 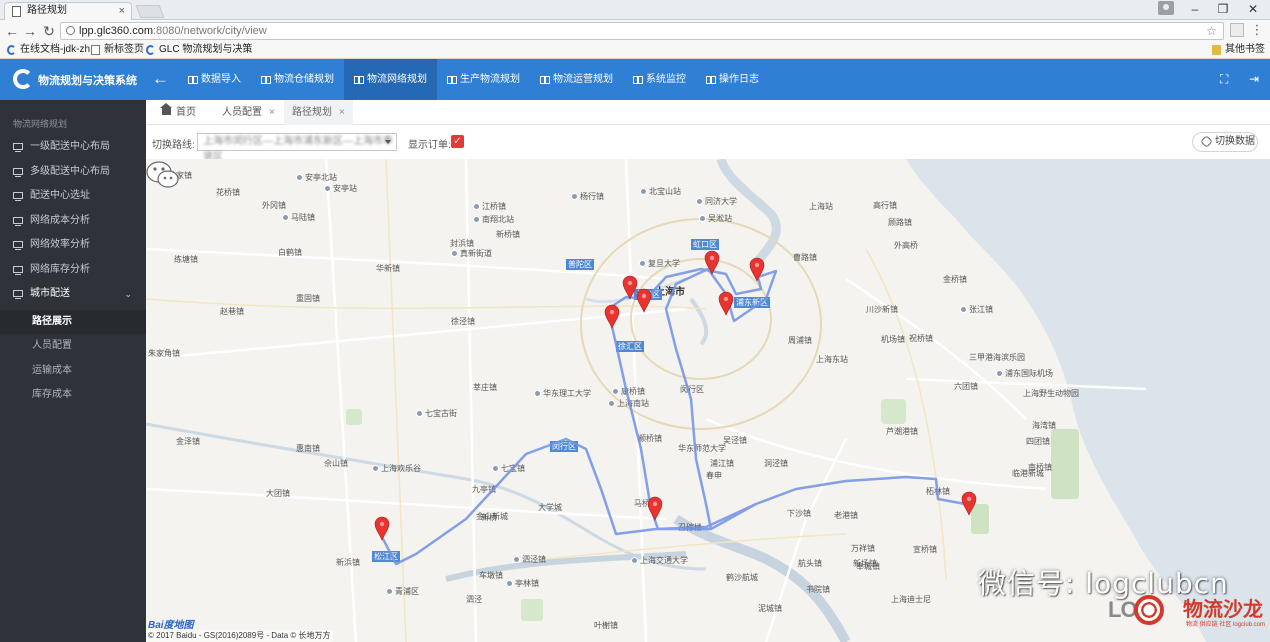 I want to click on browser-tab-title: 路径规划, so click(x=47, y=10).